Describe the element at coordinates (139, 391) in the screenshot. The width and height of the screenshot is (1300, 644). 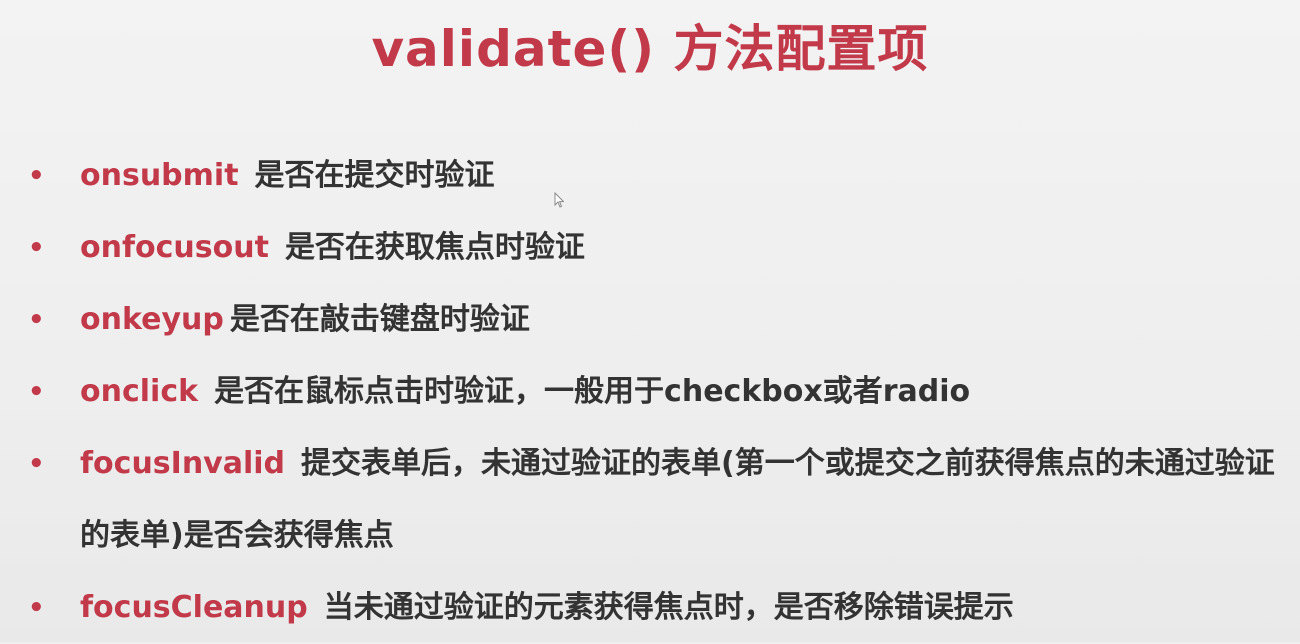
I see `option-name: onclick` at that location.